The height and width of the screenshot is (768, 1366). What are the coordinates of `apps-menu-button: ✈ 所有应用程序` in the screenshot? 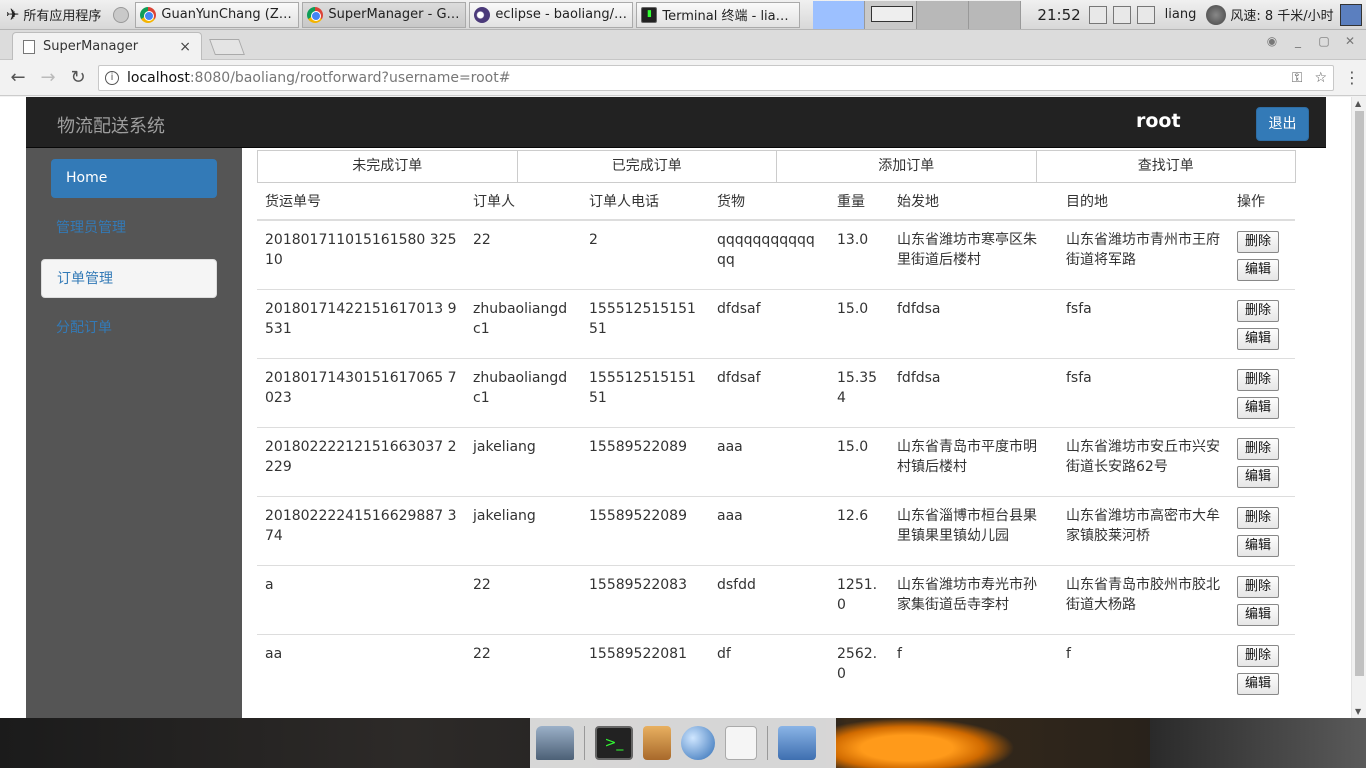 It's located at (53, 15).